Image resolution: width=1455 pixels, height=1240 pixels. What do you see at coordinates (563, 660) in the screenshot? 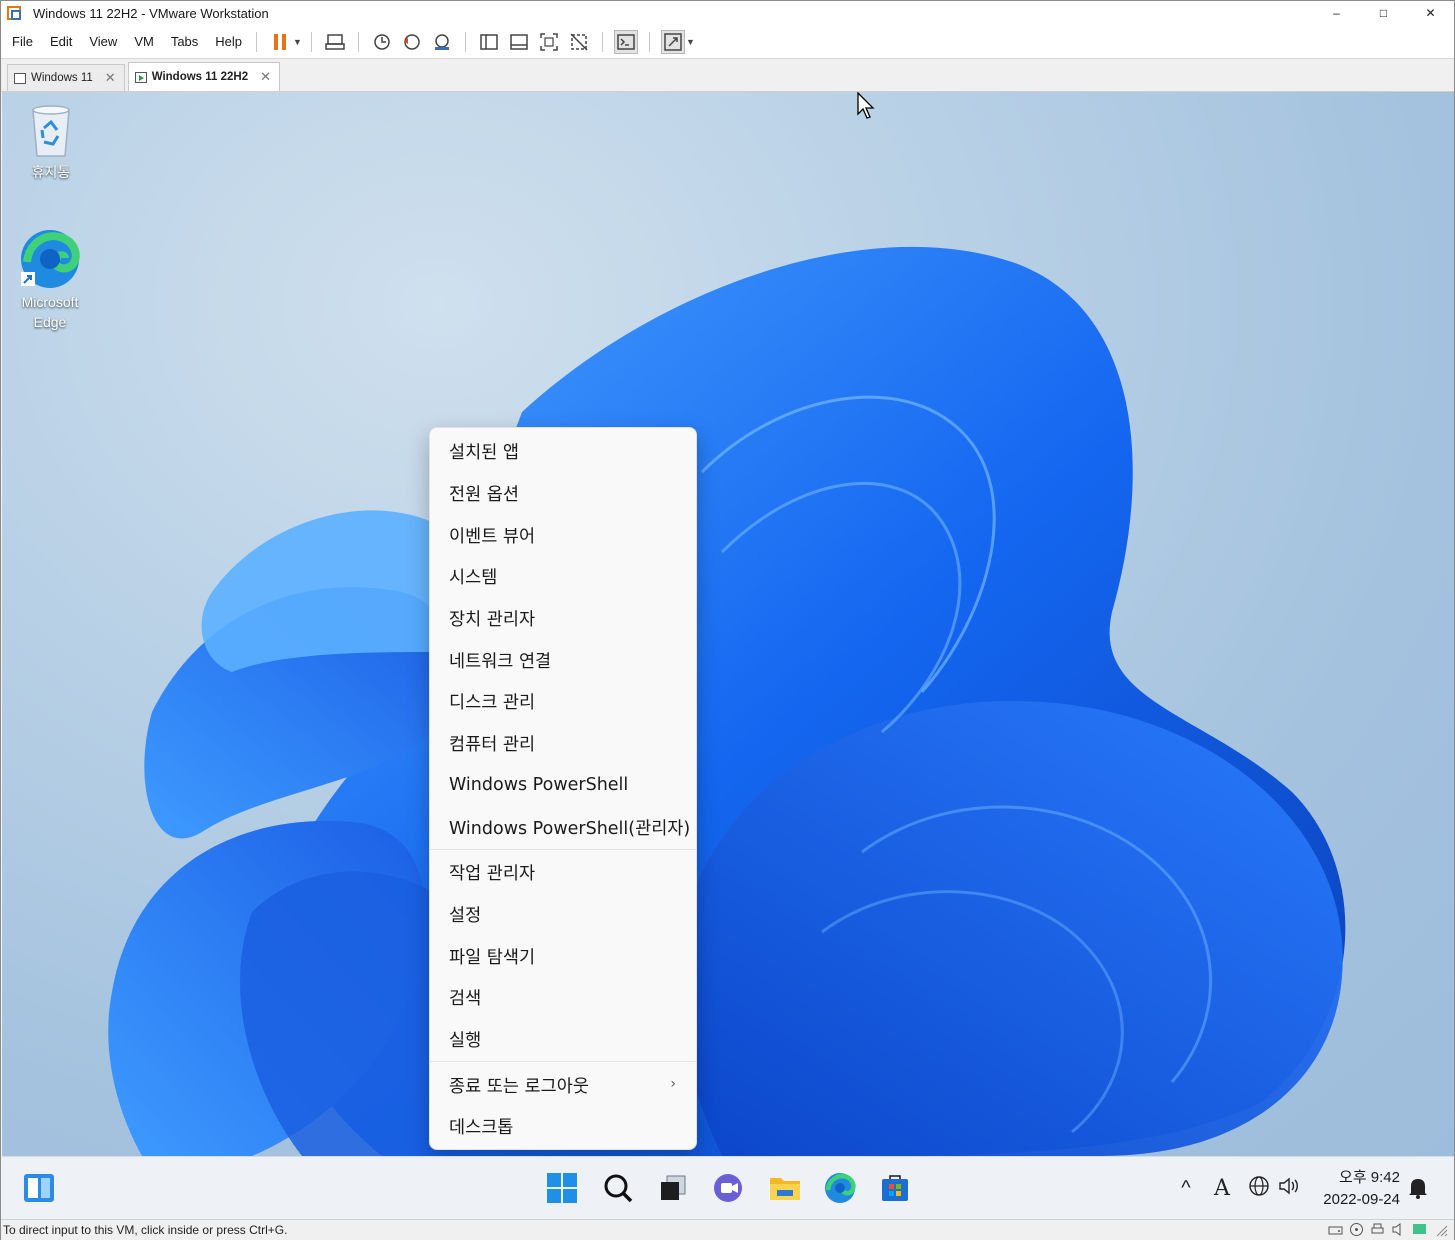
I see `menu-item-network-connections: 네트워크 연결` at bounding box center [563, 660].